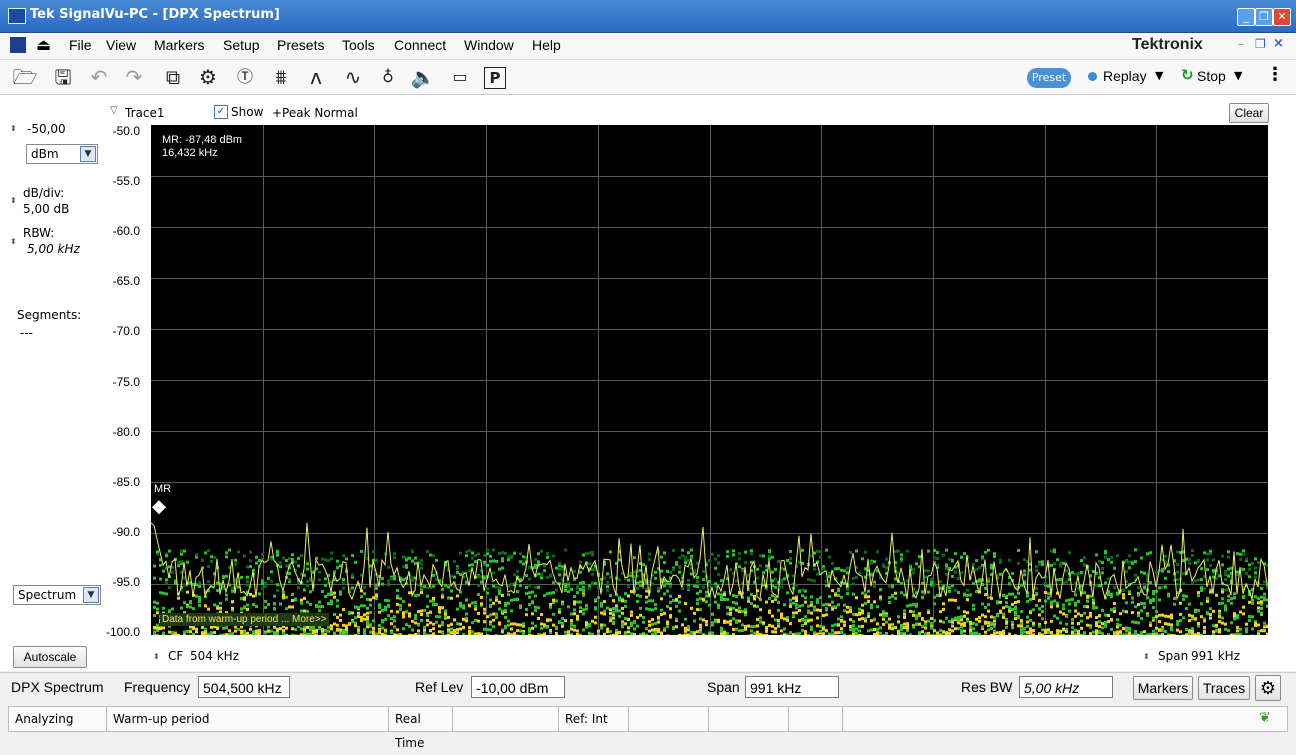 This screenshot has height=755, width=1296. I want to click on markers-button: Markers, so click(1163, 688).